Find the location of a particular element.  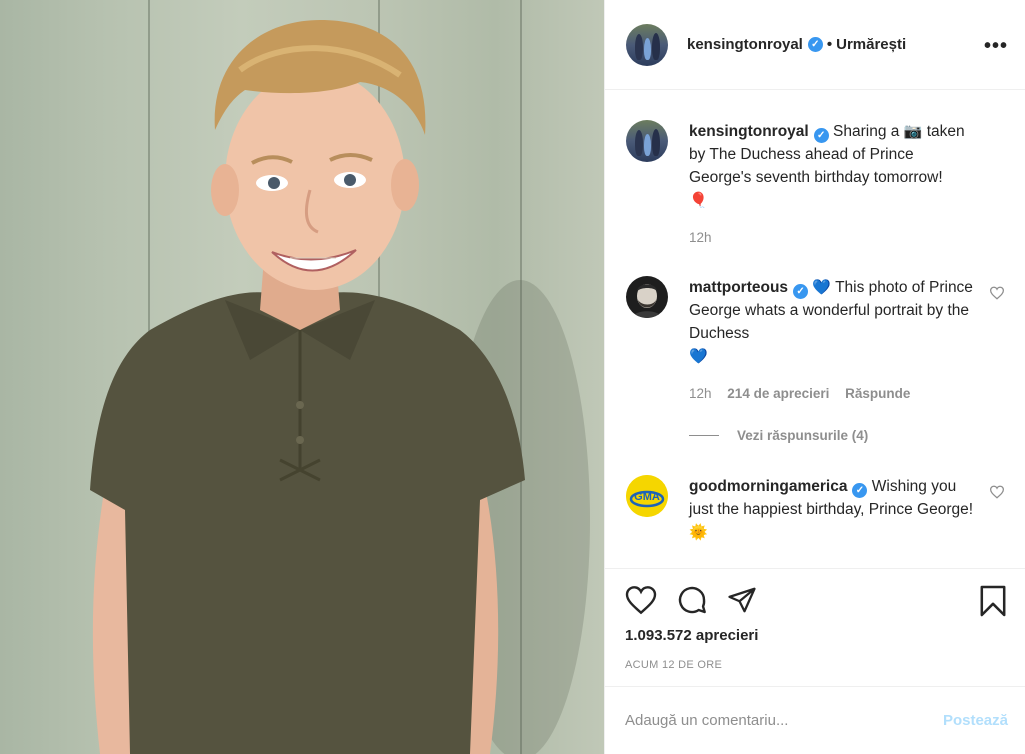

sun-icon: 🌞 is located at coordinates (698, 532).